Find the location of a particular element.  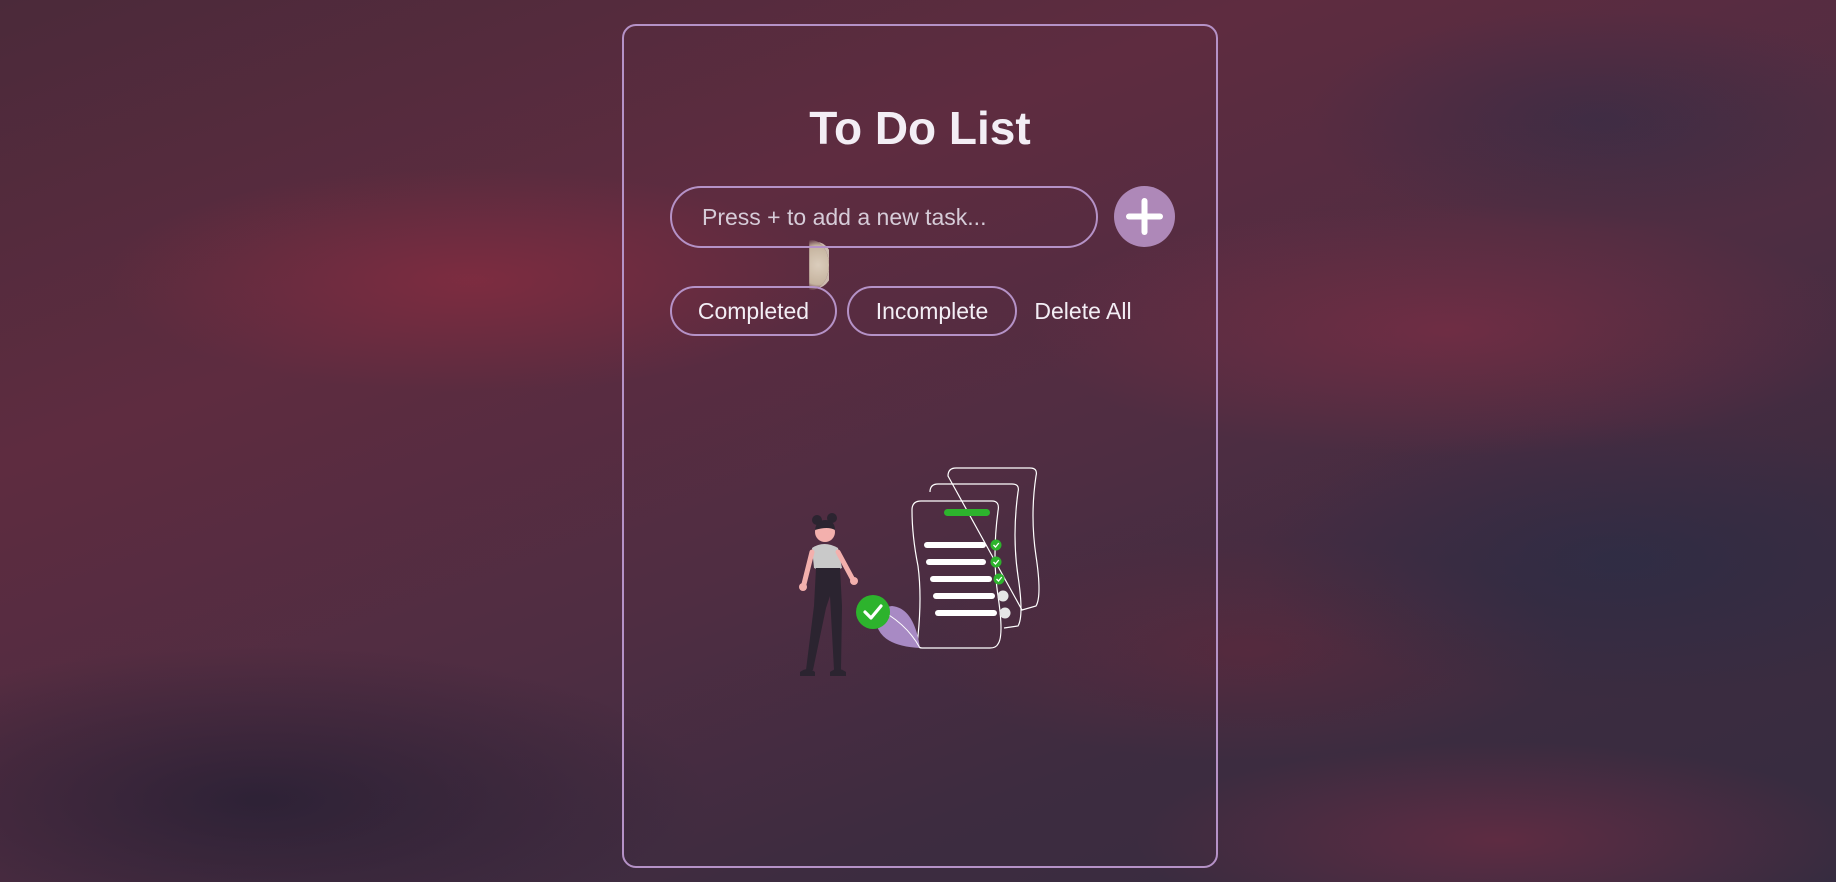

add-task-button is located at coordinates (1144, 216).